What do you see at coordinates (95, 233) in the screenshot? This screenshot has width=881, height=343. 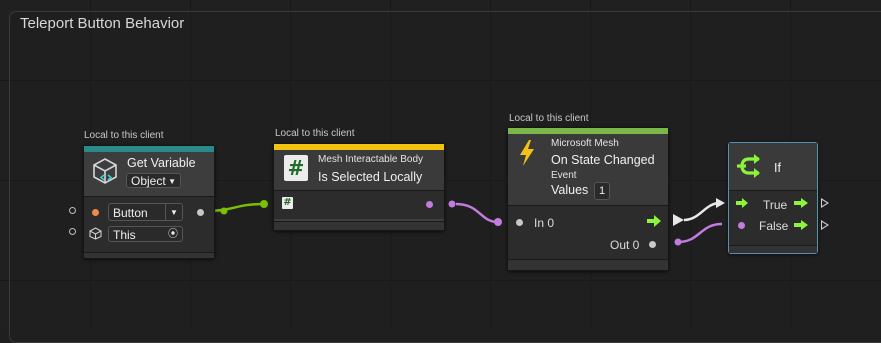 I see `gameobject-icon` at bounding box center [95, 233].